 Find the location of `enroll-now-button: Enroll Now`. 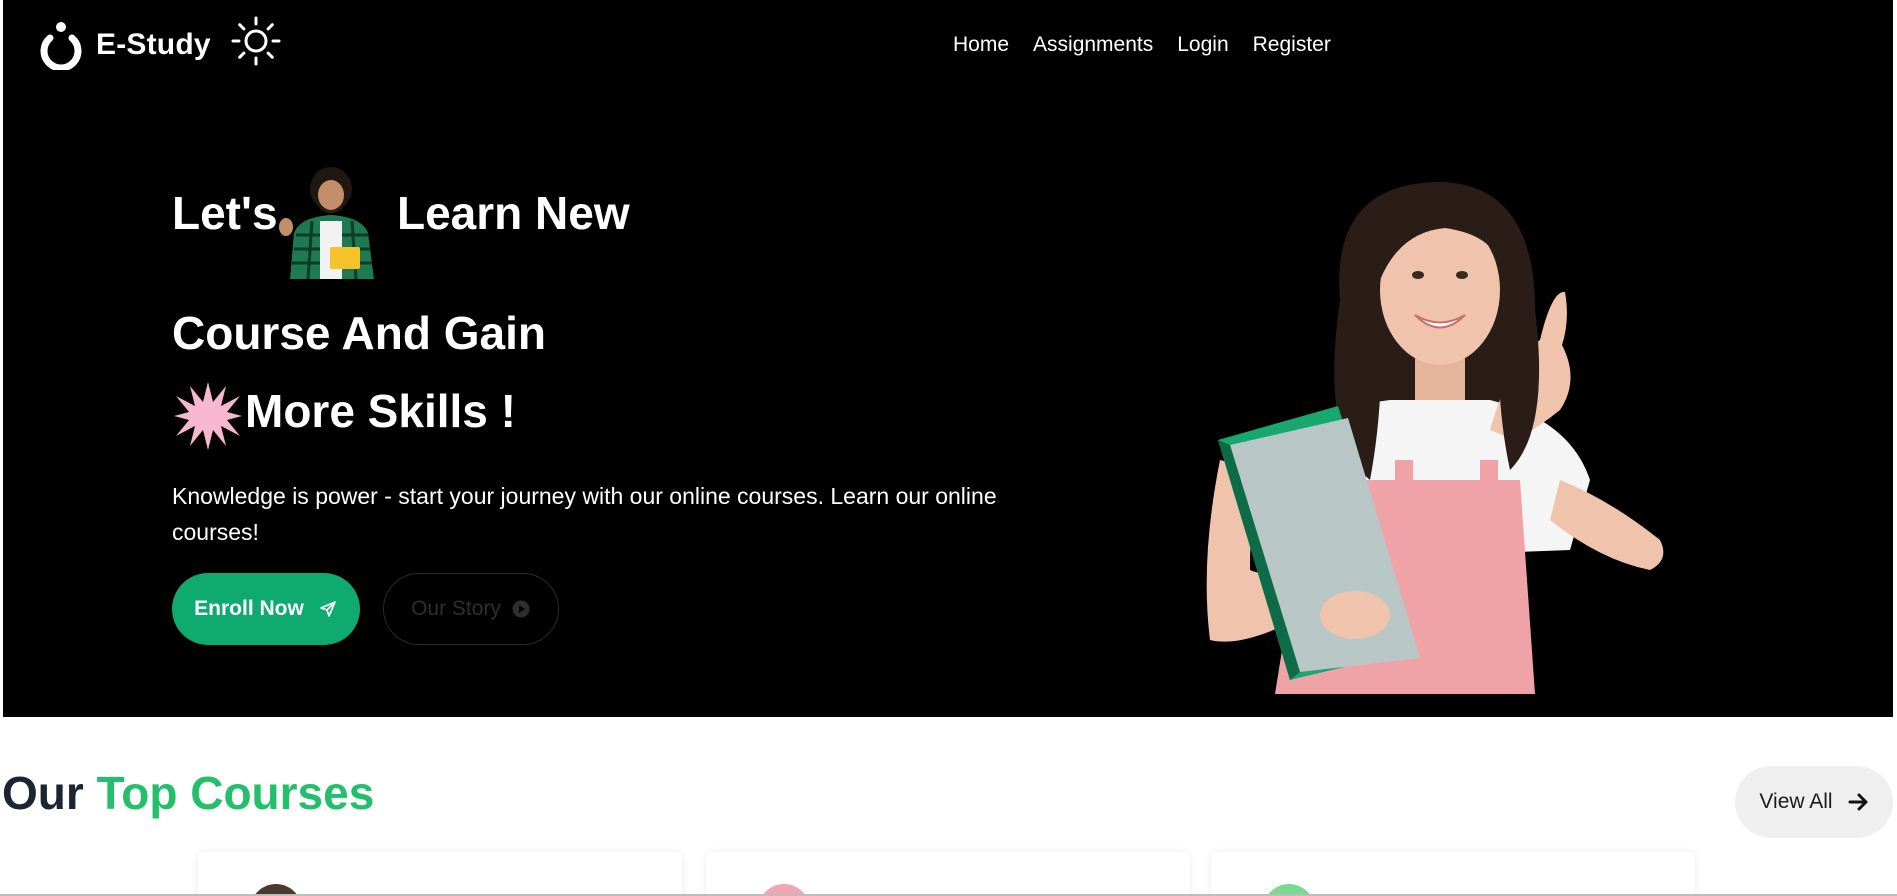

enroll-now-button: Enroll Now is located at coordinates (266, 609).